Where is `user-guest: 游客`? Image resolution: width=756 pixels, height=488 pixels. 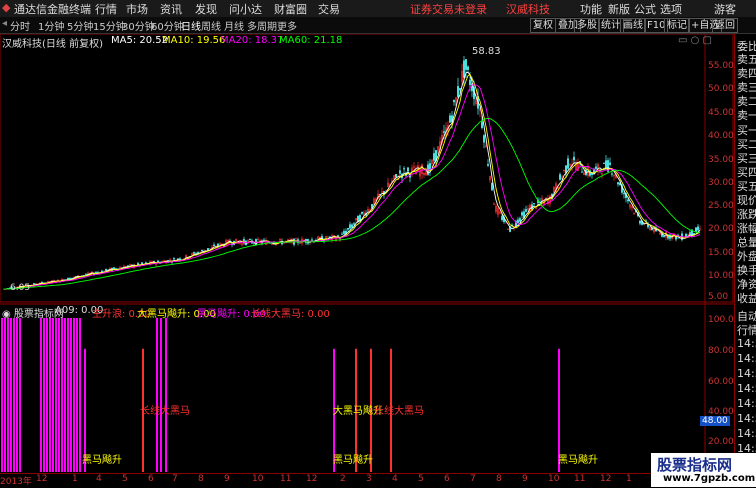
user-guest: 游客 is located at coordinates (725, 9).